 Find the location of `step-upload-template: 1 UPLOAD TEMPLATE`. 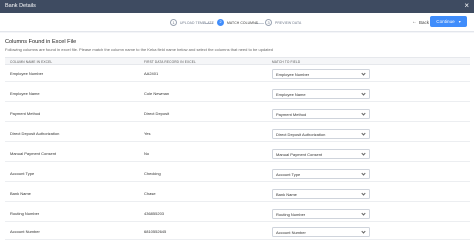

step-upload-template: 1 UPLOAD TEMPLATE is located at coordinates (192, 22).